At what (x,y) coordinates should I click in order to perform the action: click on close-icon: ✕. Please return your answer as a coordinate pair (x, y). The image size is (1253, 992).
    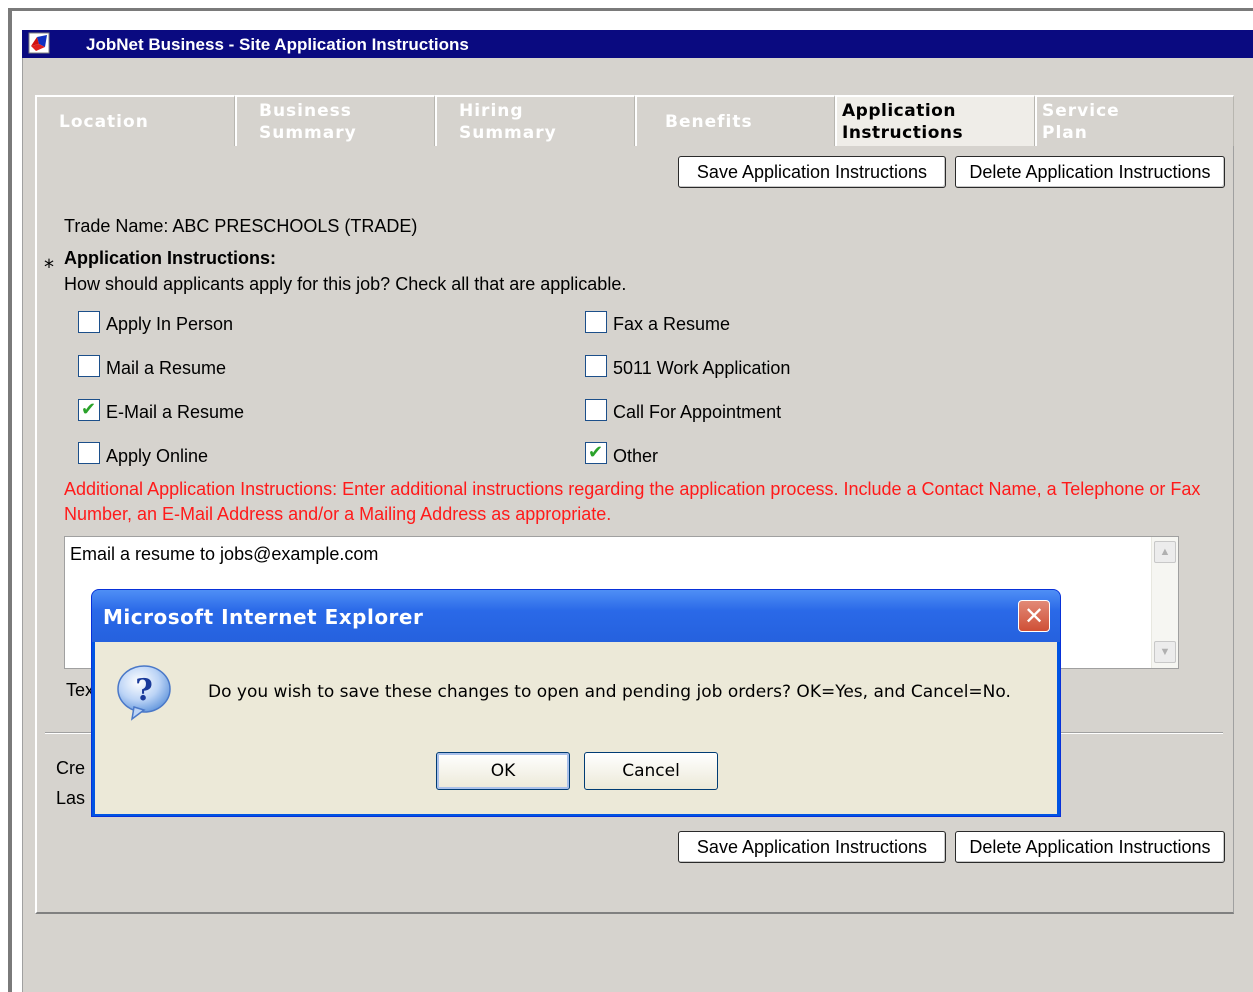
    Looking at the image, I should click on (1034, 616).